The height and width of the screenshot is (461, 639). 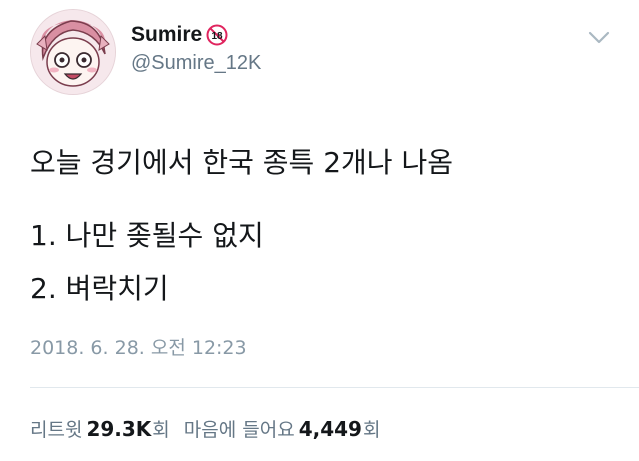 I want to click on tweet-timestamp: 2018. 6. 28. 오전 12:23, so click(x=138, y=346).